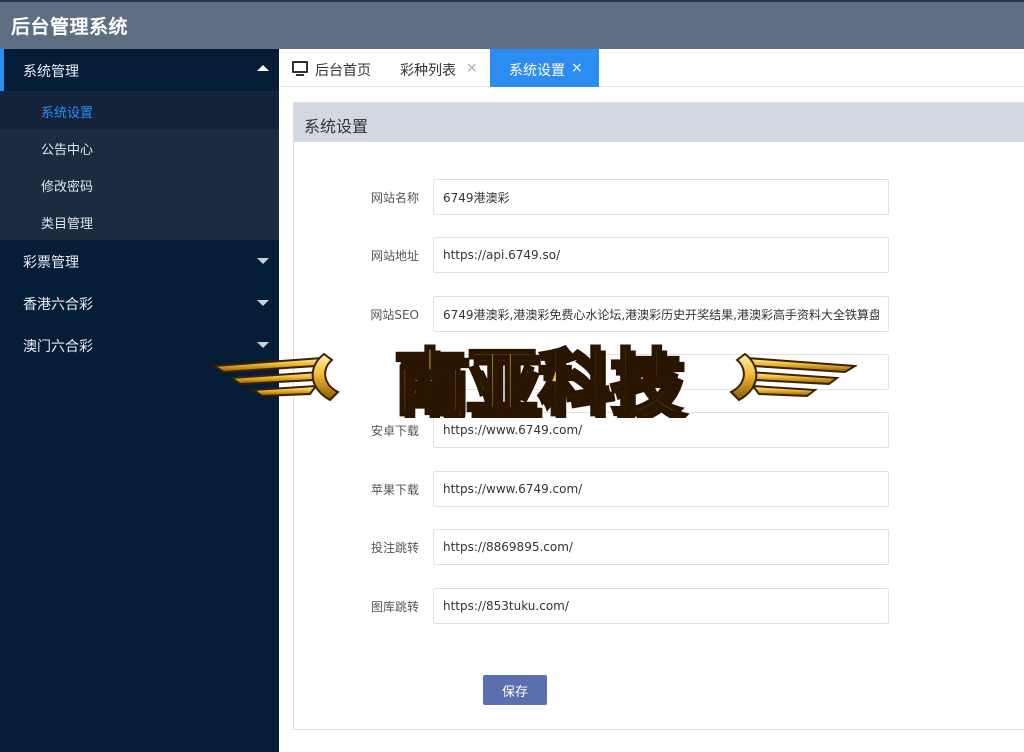  Describe the element at coordinates (659, 122) in the screenshot. I see `panel-header: 系统设置` at that location.